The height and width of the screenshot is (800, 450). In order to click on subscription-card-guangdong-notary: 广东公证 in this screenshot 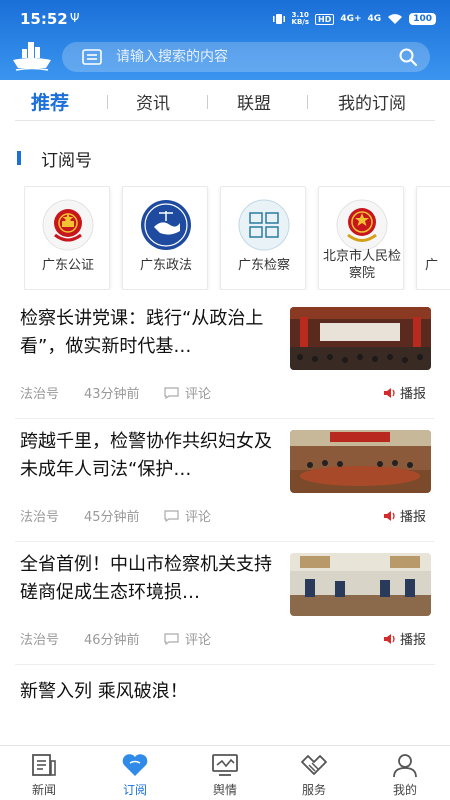, I will do `click(67, 238)`.